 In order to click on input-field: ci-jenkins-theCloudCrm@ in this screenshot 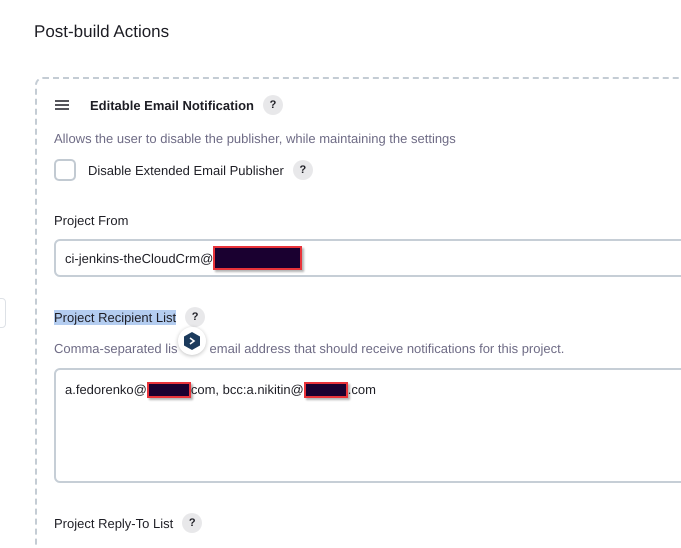, I will do `click(367, 258)`.